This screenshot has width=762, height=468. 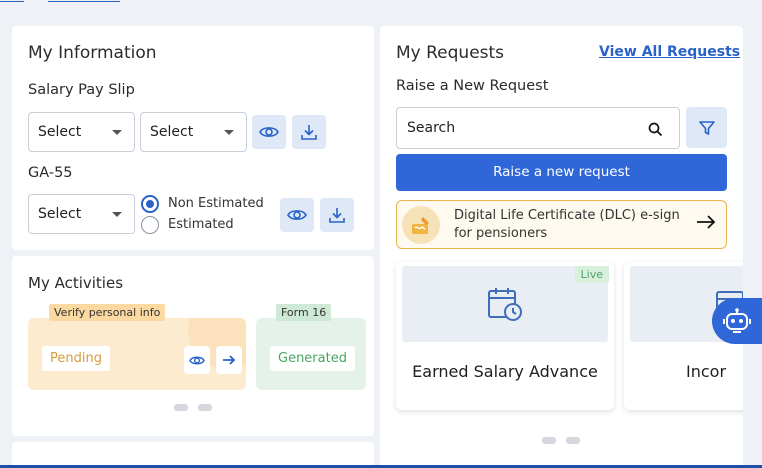 I want to click on activity-card-generated: Generated, so click(x=311, y=354).